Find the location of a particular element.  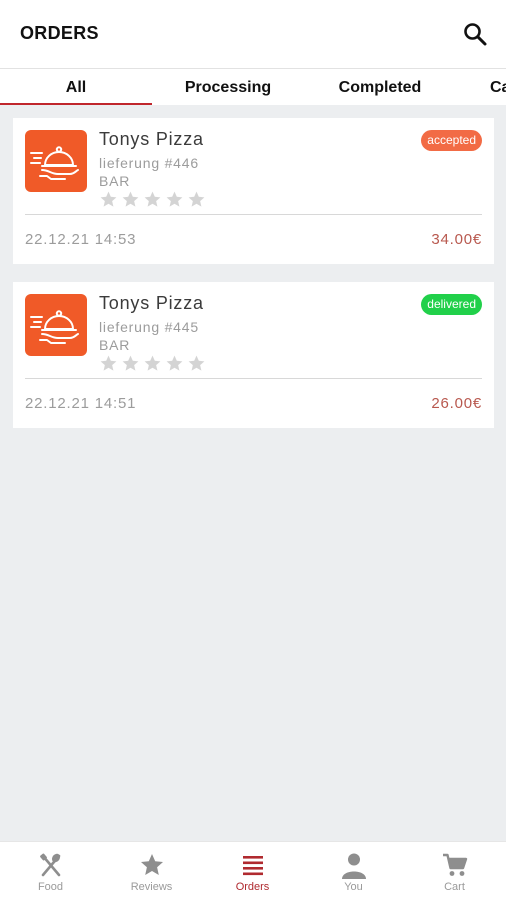

nav-you: You is located at coordinates (353, 871).